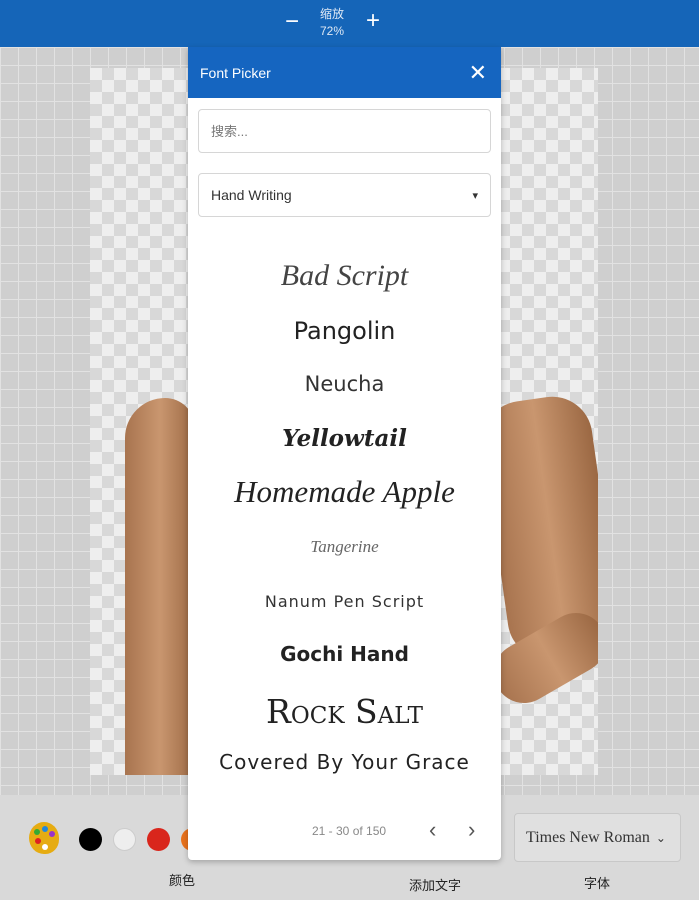 This screenshot has width=699, height=900. Describe the element at coordinates (471, 830) in the screenshot. I see `next-page-button: ›` at that location.